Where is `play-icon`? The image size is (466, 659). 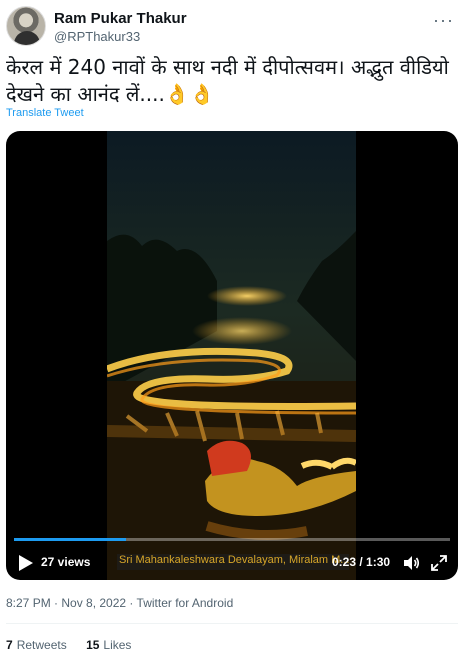 play-icon is located at coordinates (26, 563).